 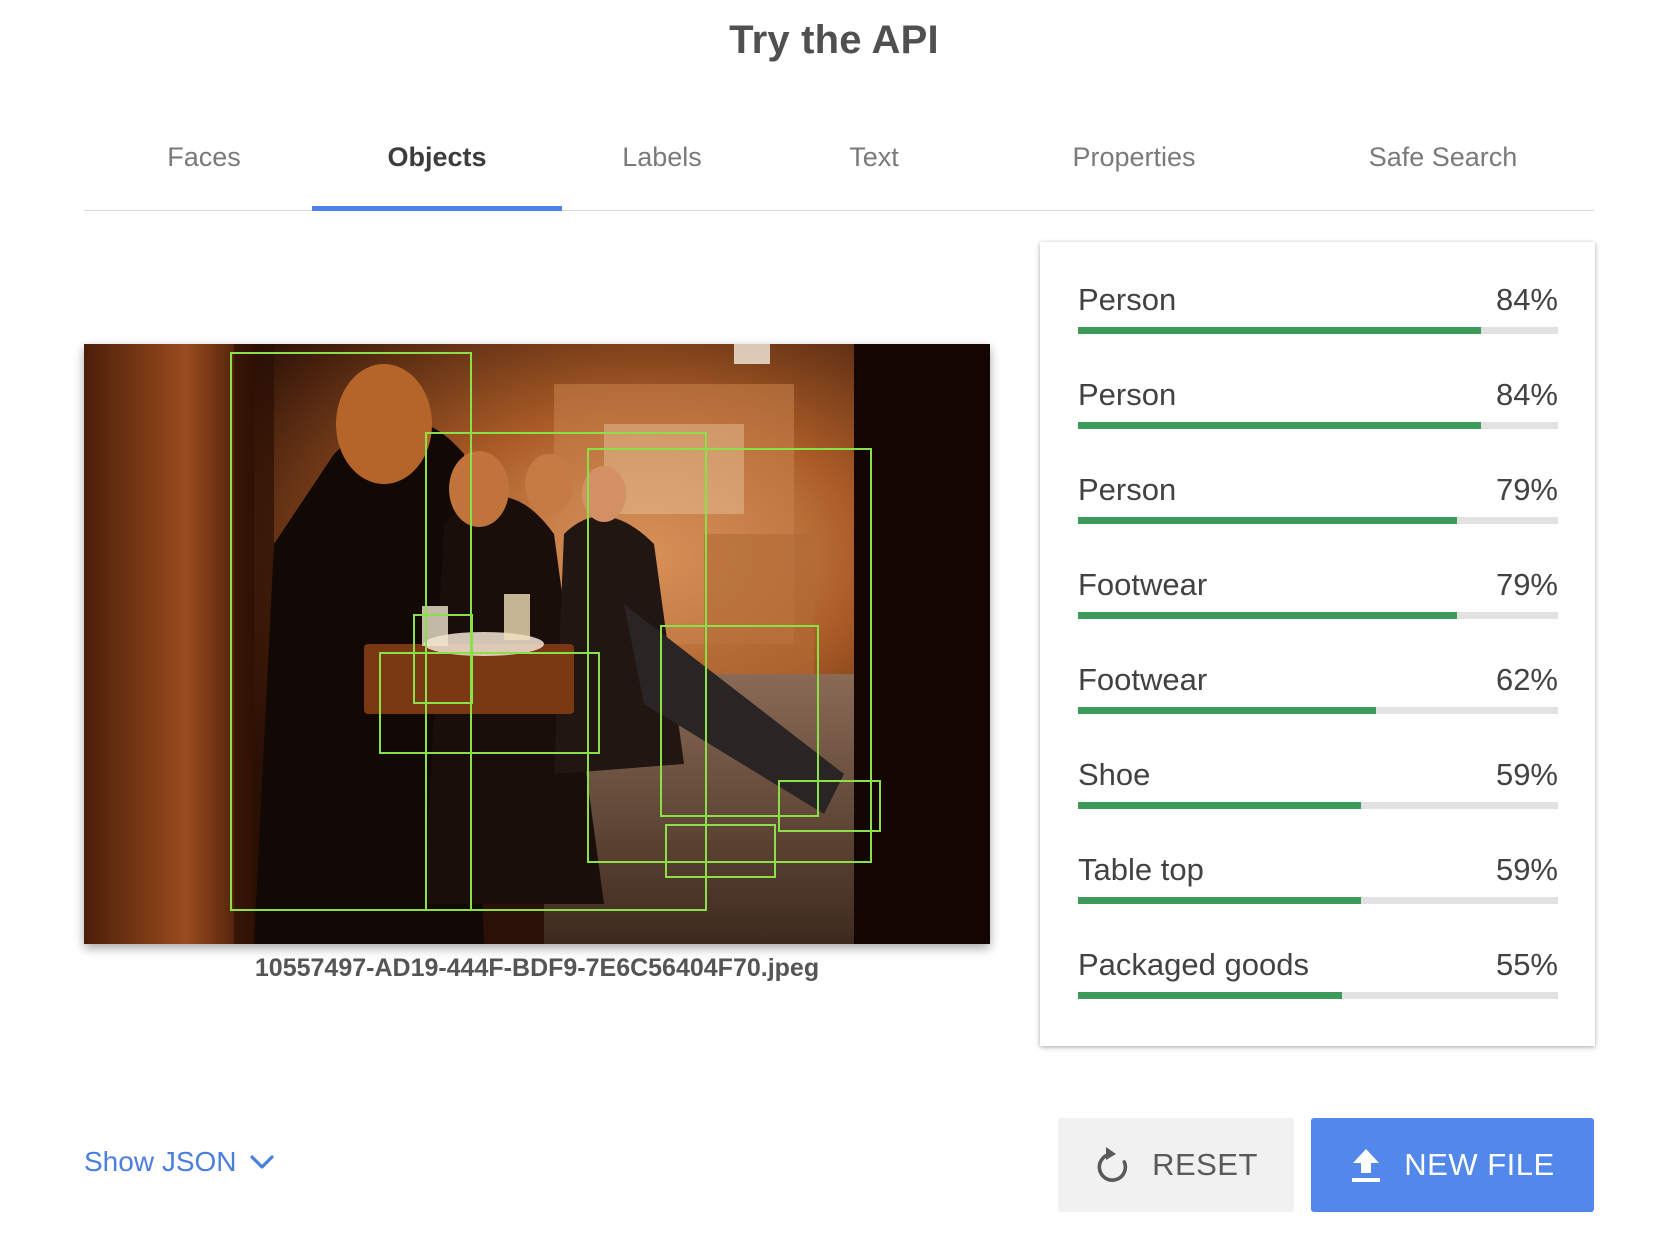 I want to click on result-score: 62%, so click(x=1526, y=679).